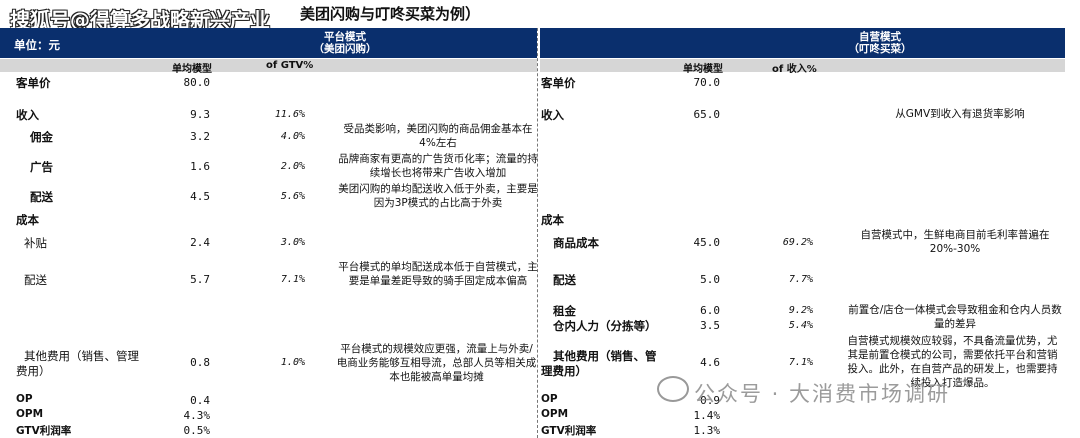 This screenshot has width=1080, height=438. What do you see at coordinates (802, 43) in the screenshot?
I see `right-header-bar: 自营模式 （叮咚买菜）` at bounding box center [802, 43].